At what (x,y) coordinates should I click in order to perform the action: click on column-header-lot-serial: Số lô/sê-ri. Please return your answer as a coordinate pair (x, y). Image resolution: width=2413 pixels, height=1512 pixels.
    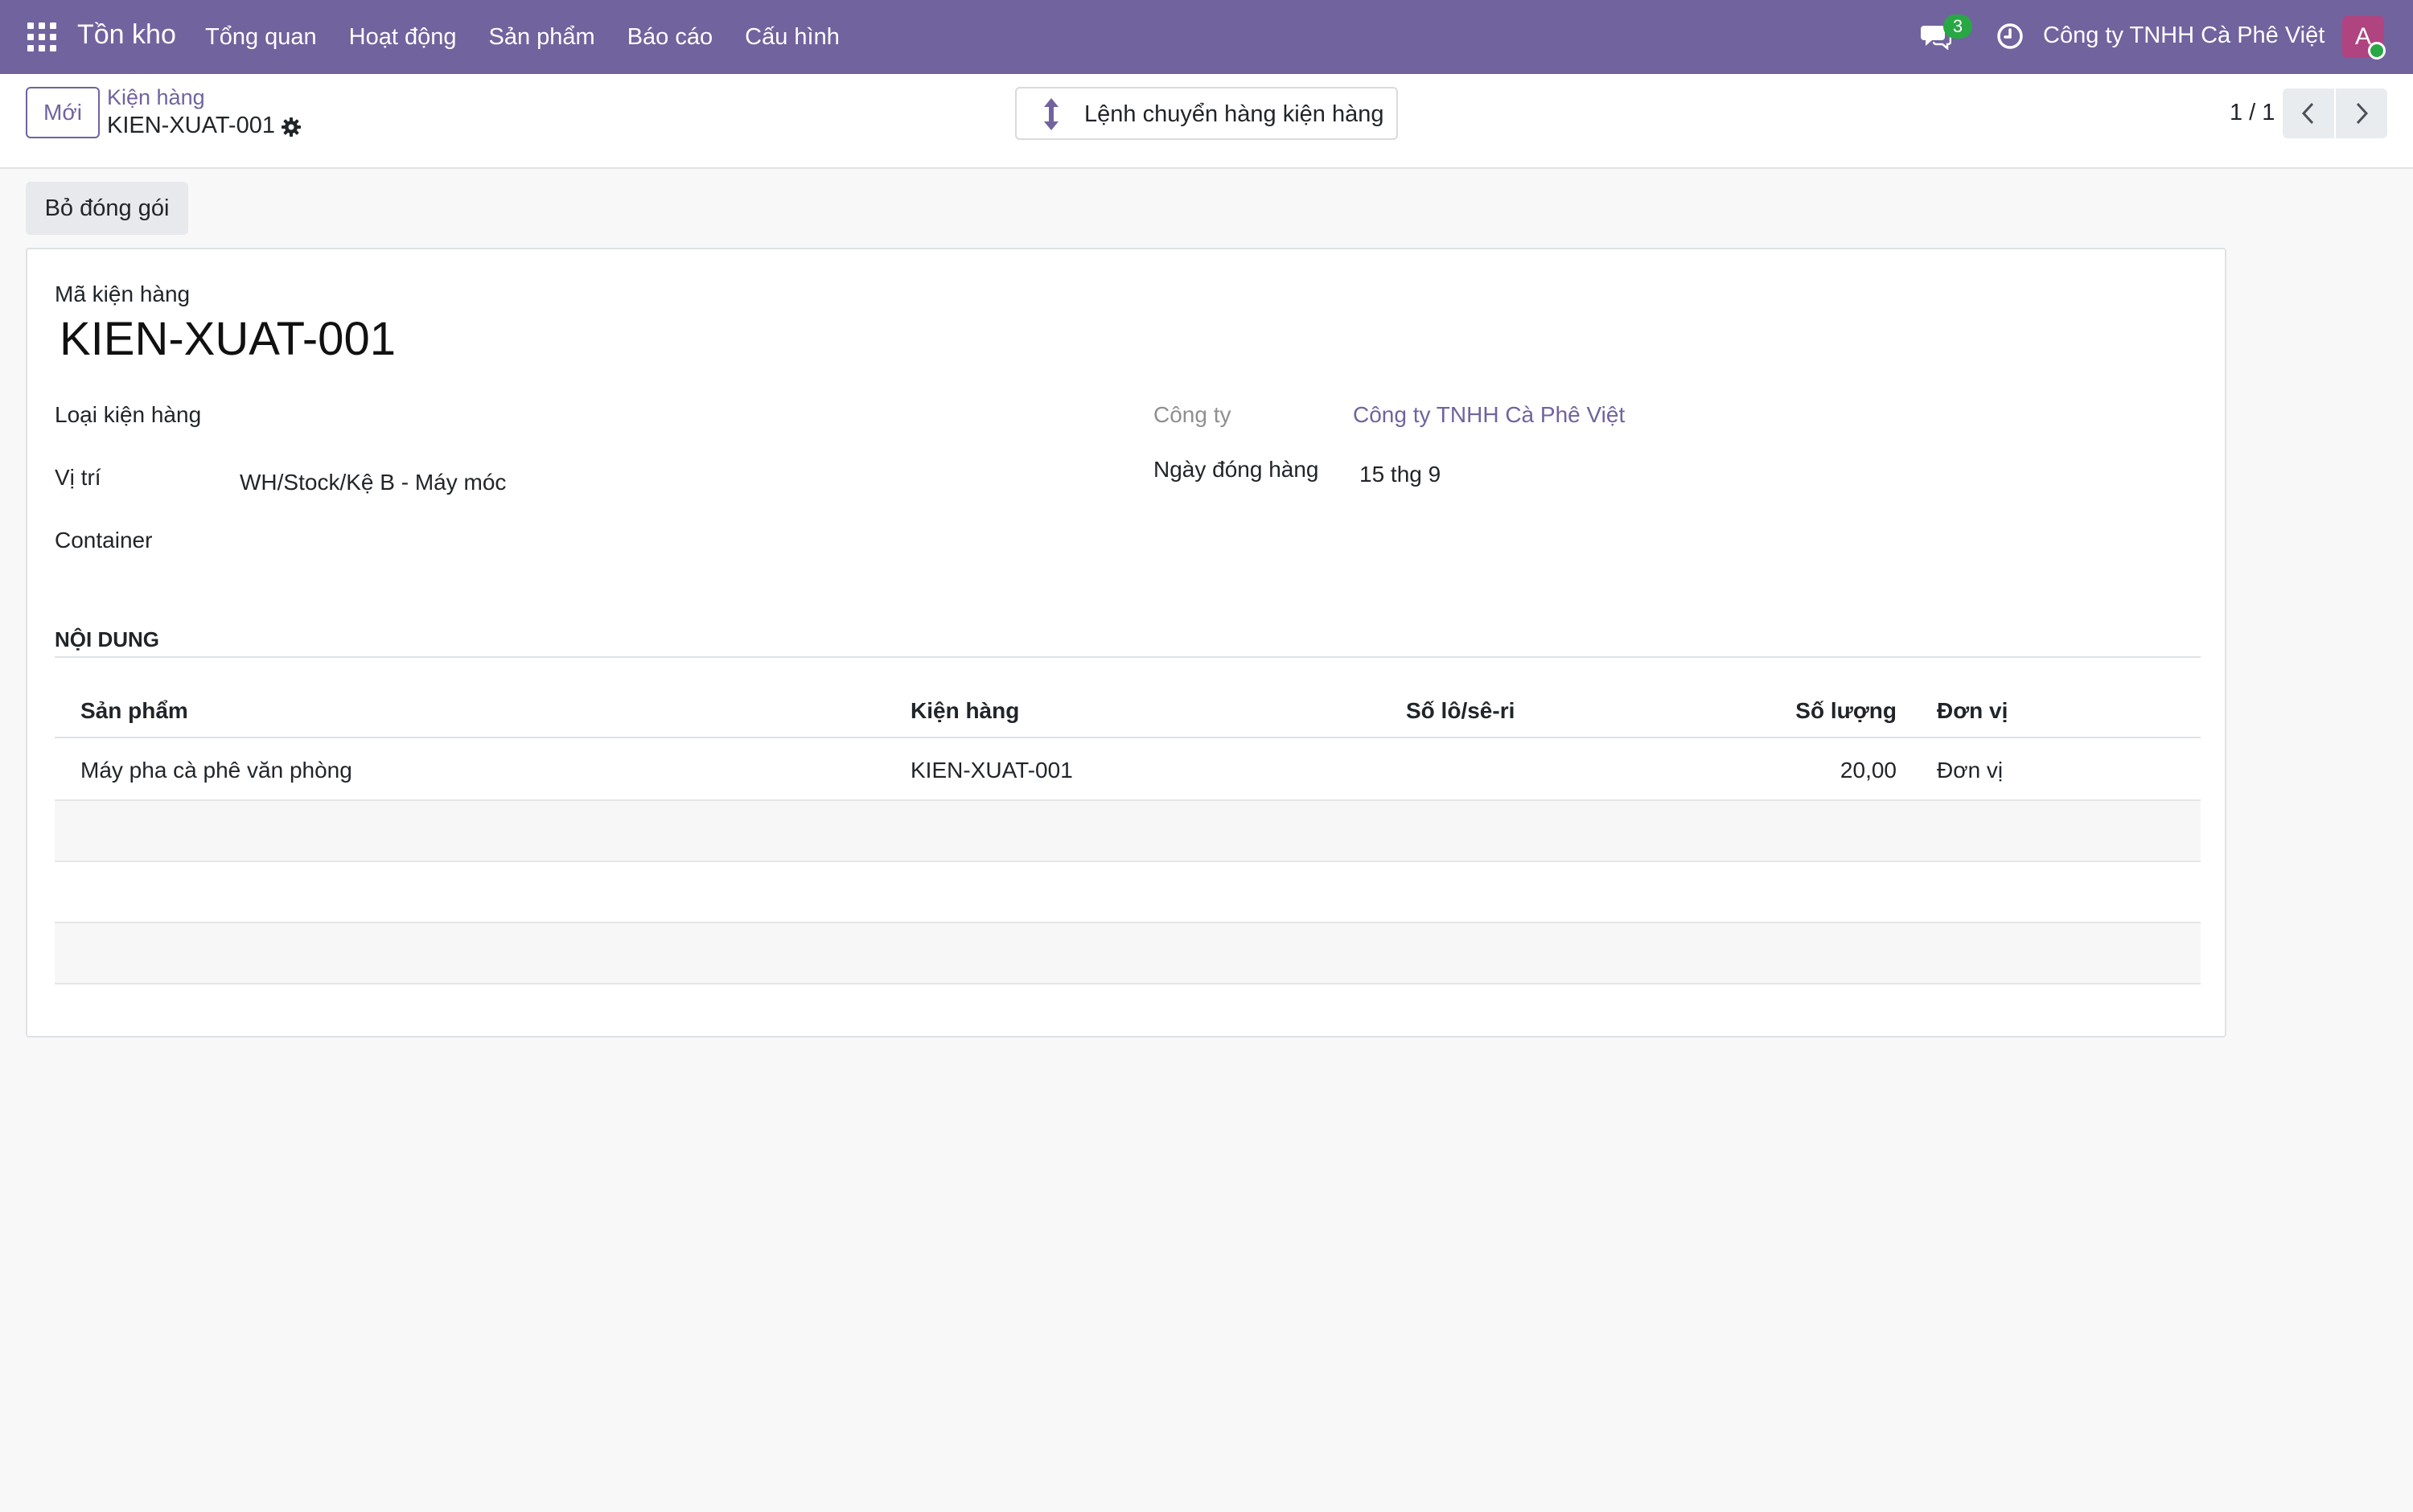
    Looking at the image, I should click on (1460, 711).